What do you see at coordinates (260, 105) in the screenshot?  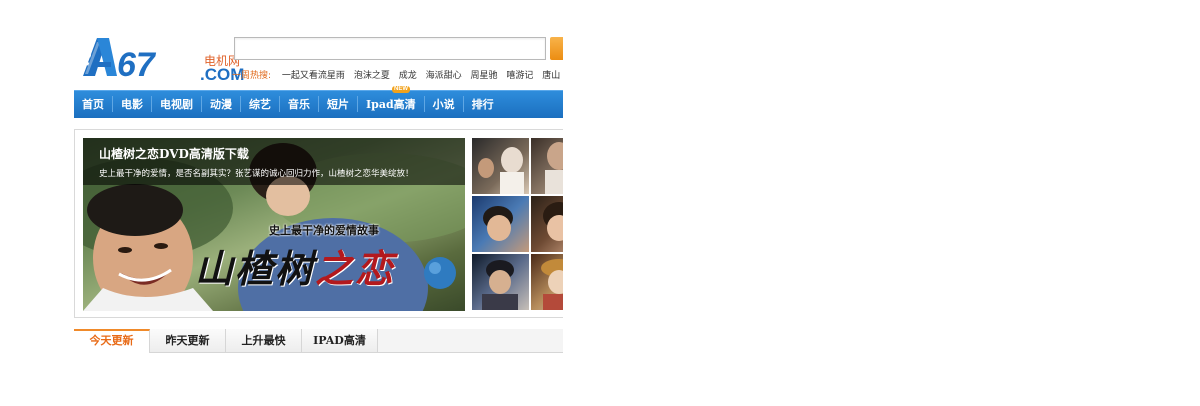 I see `nav-item-variety: 综艺` at bounding box center [260, 105].